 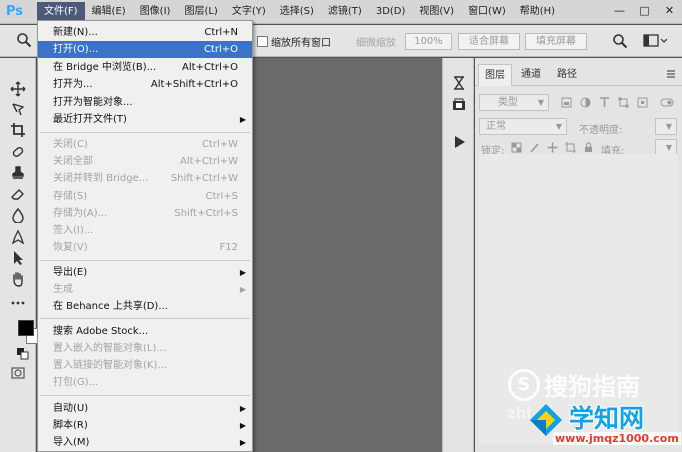 I want to click on default-colors-icon, so click(x=23, y=354).